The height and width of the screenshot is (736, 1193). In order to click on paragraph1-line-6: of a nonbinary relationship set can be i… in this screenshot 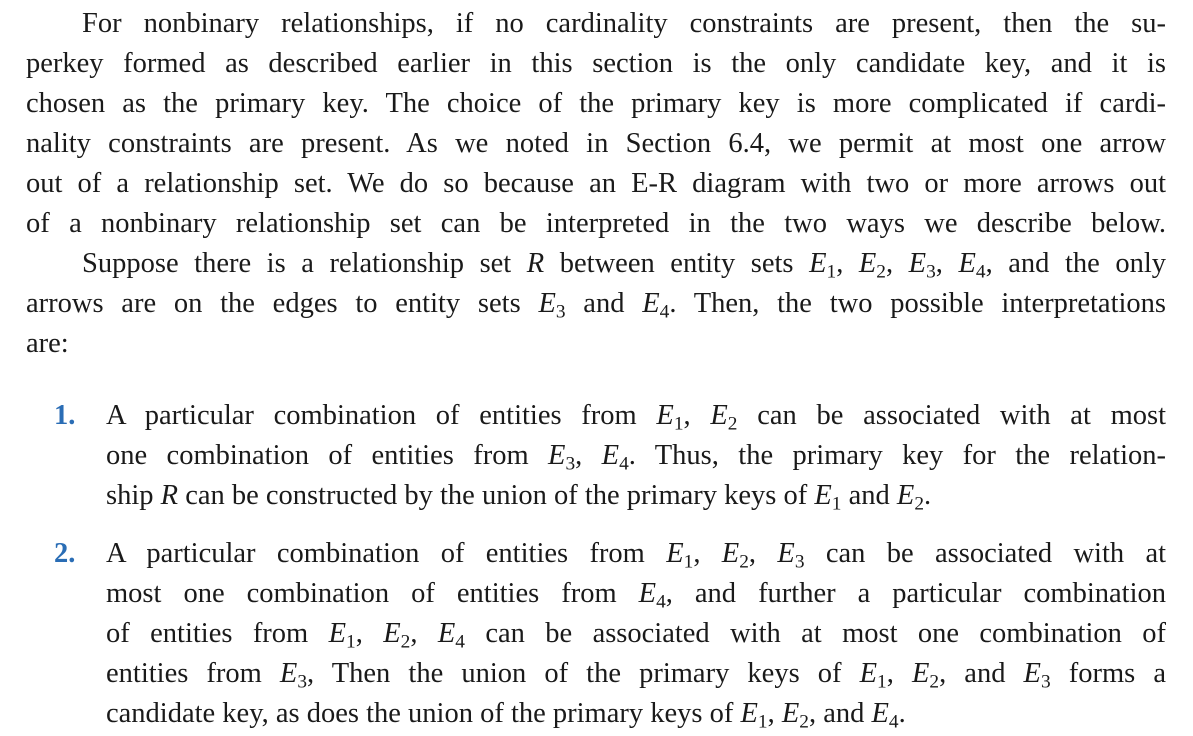, I will do `click(596, 223)`.